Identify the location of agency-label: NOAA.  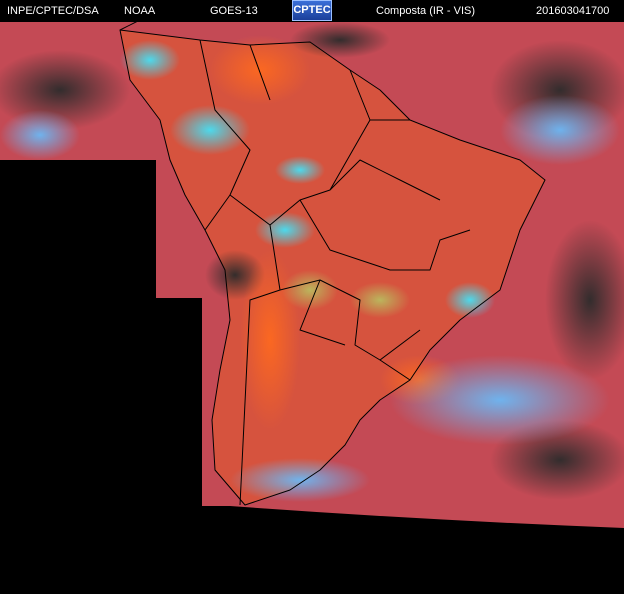
(140, 11).